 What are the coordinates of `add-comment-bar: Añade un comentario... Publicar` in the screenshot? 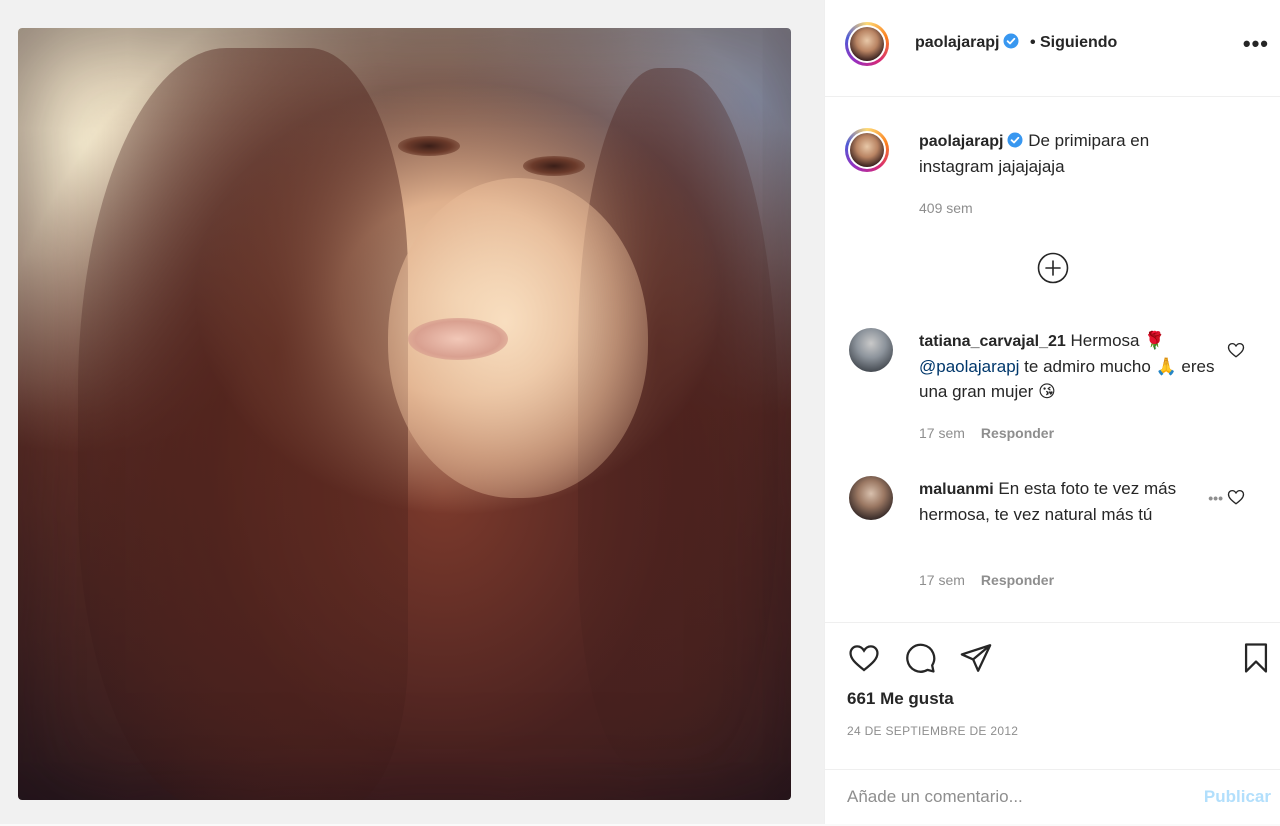 It's located at (1052, 797).